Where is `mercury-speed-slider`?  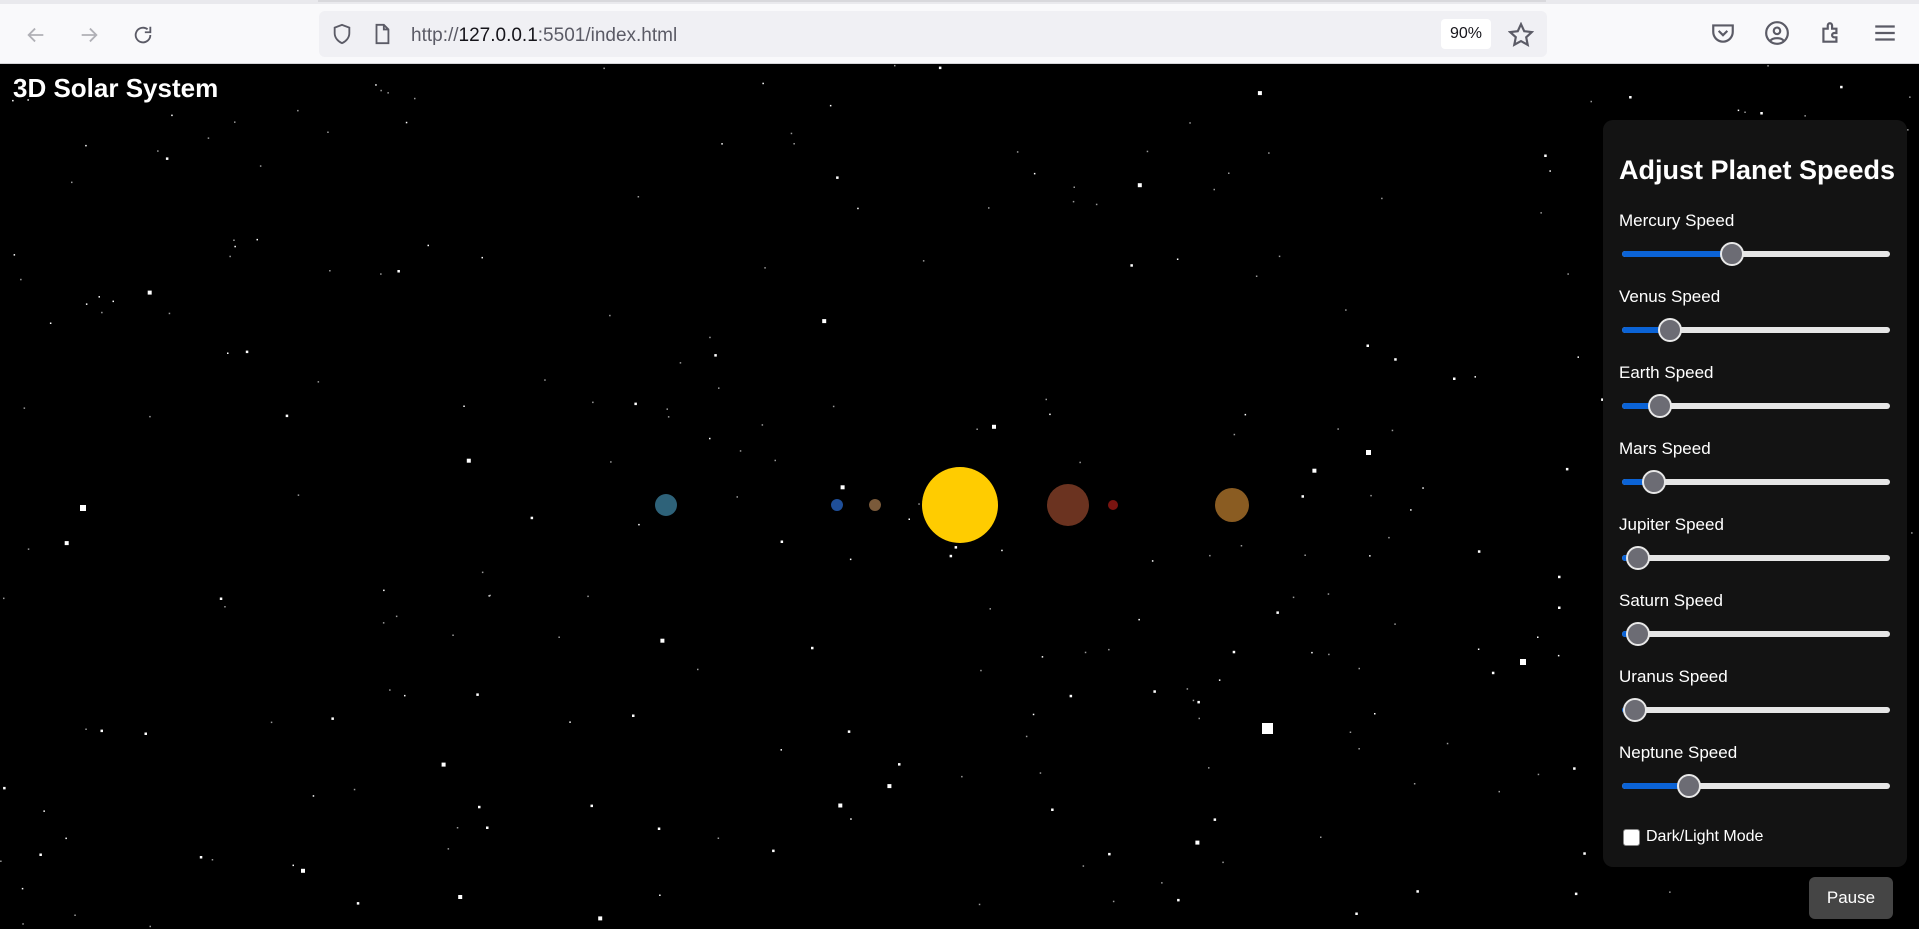 mercury-speed-slider is located at coordinates (1755, 254).